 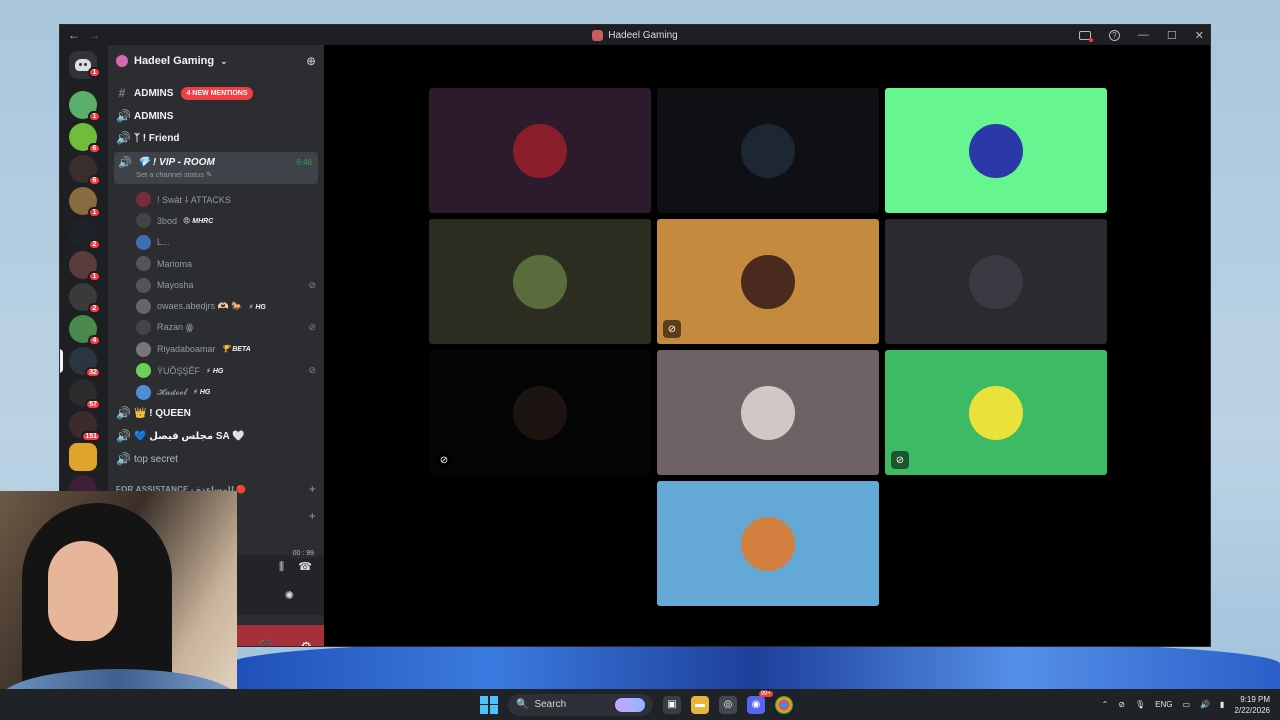 I want to click on member-name: Razan ꙮ, so click(x=175, y=327).